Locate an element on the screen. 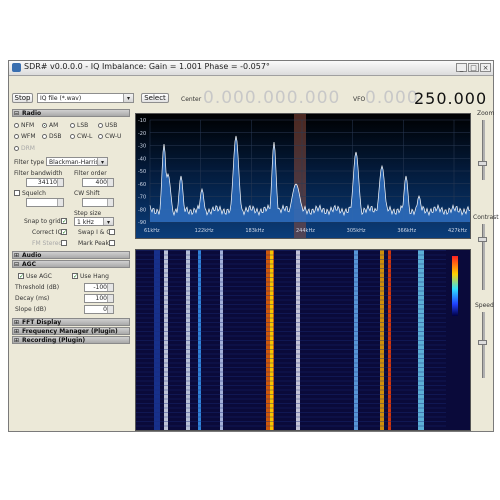 The width and height of the screenshot is (500, 500). center-frequency: 0.000.000.000 is located at coordinates (271, 98).